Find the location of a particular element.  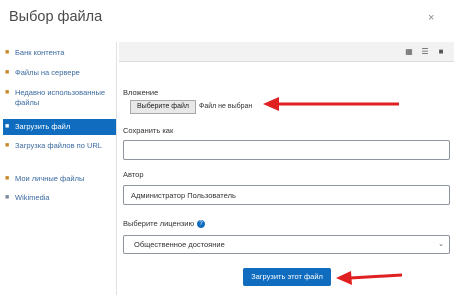

grid-view-icon: ▦ is located at coordinates (409, 51).